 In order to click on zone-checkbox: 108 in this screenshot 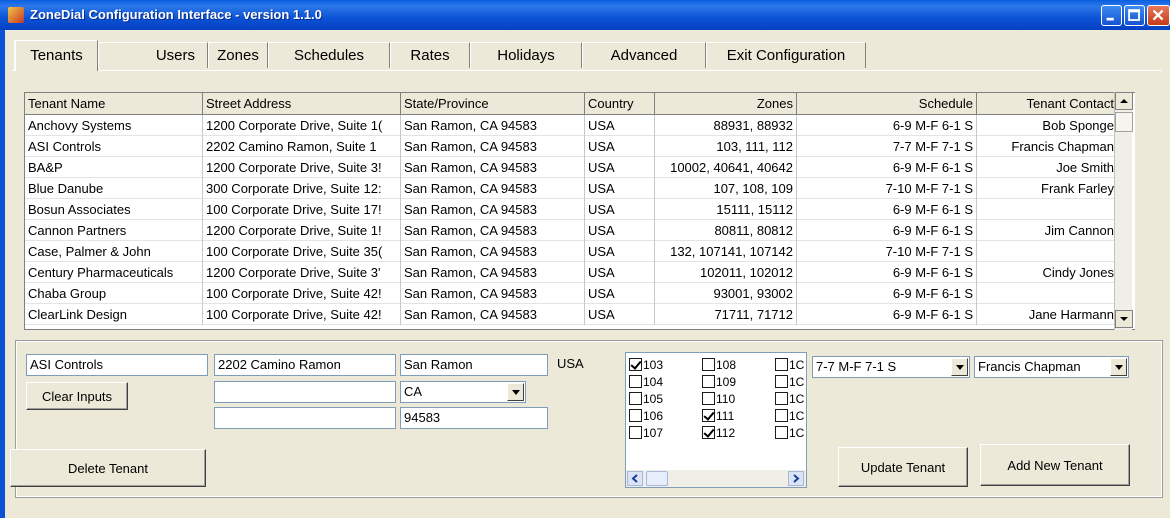, I will do `click(719, 365)`.